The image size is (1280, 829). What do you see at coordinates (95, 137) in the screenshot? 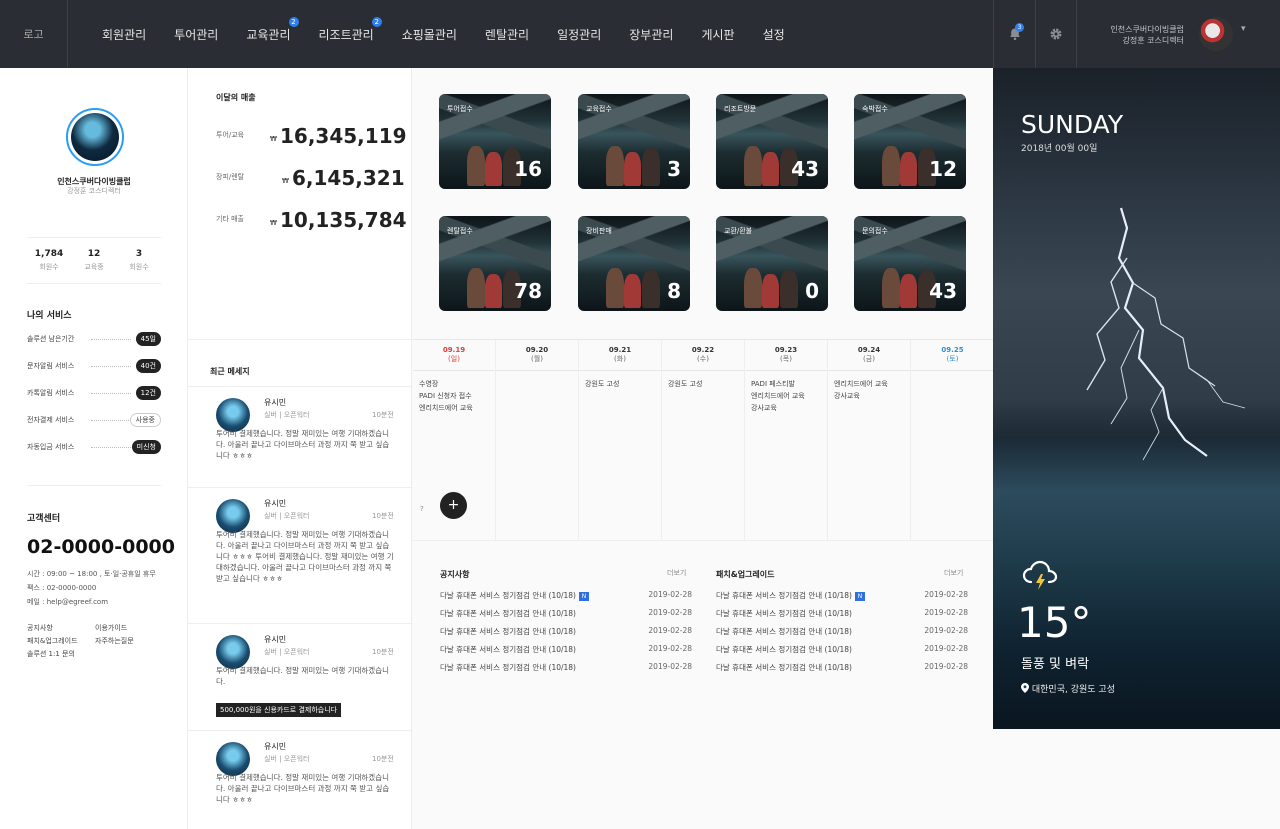
I see `profile-avatar` at bounding box center [95, 137].